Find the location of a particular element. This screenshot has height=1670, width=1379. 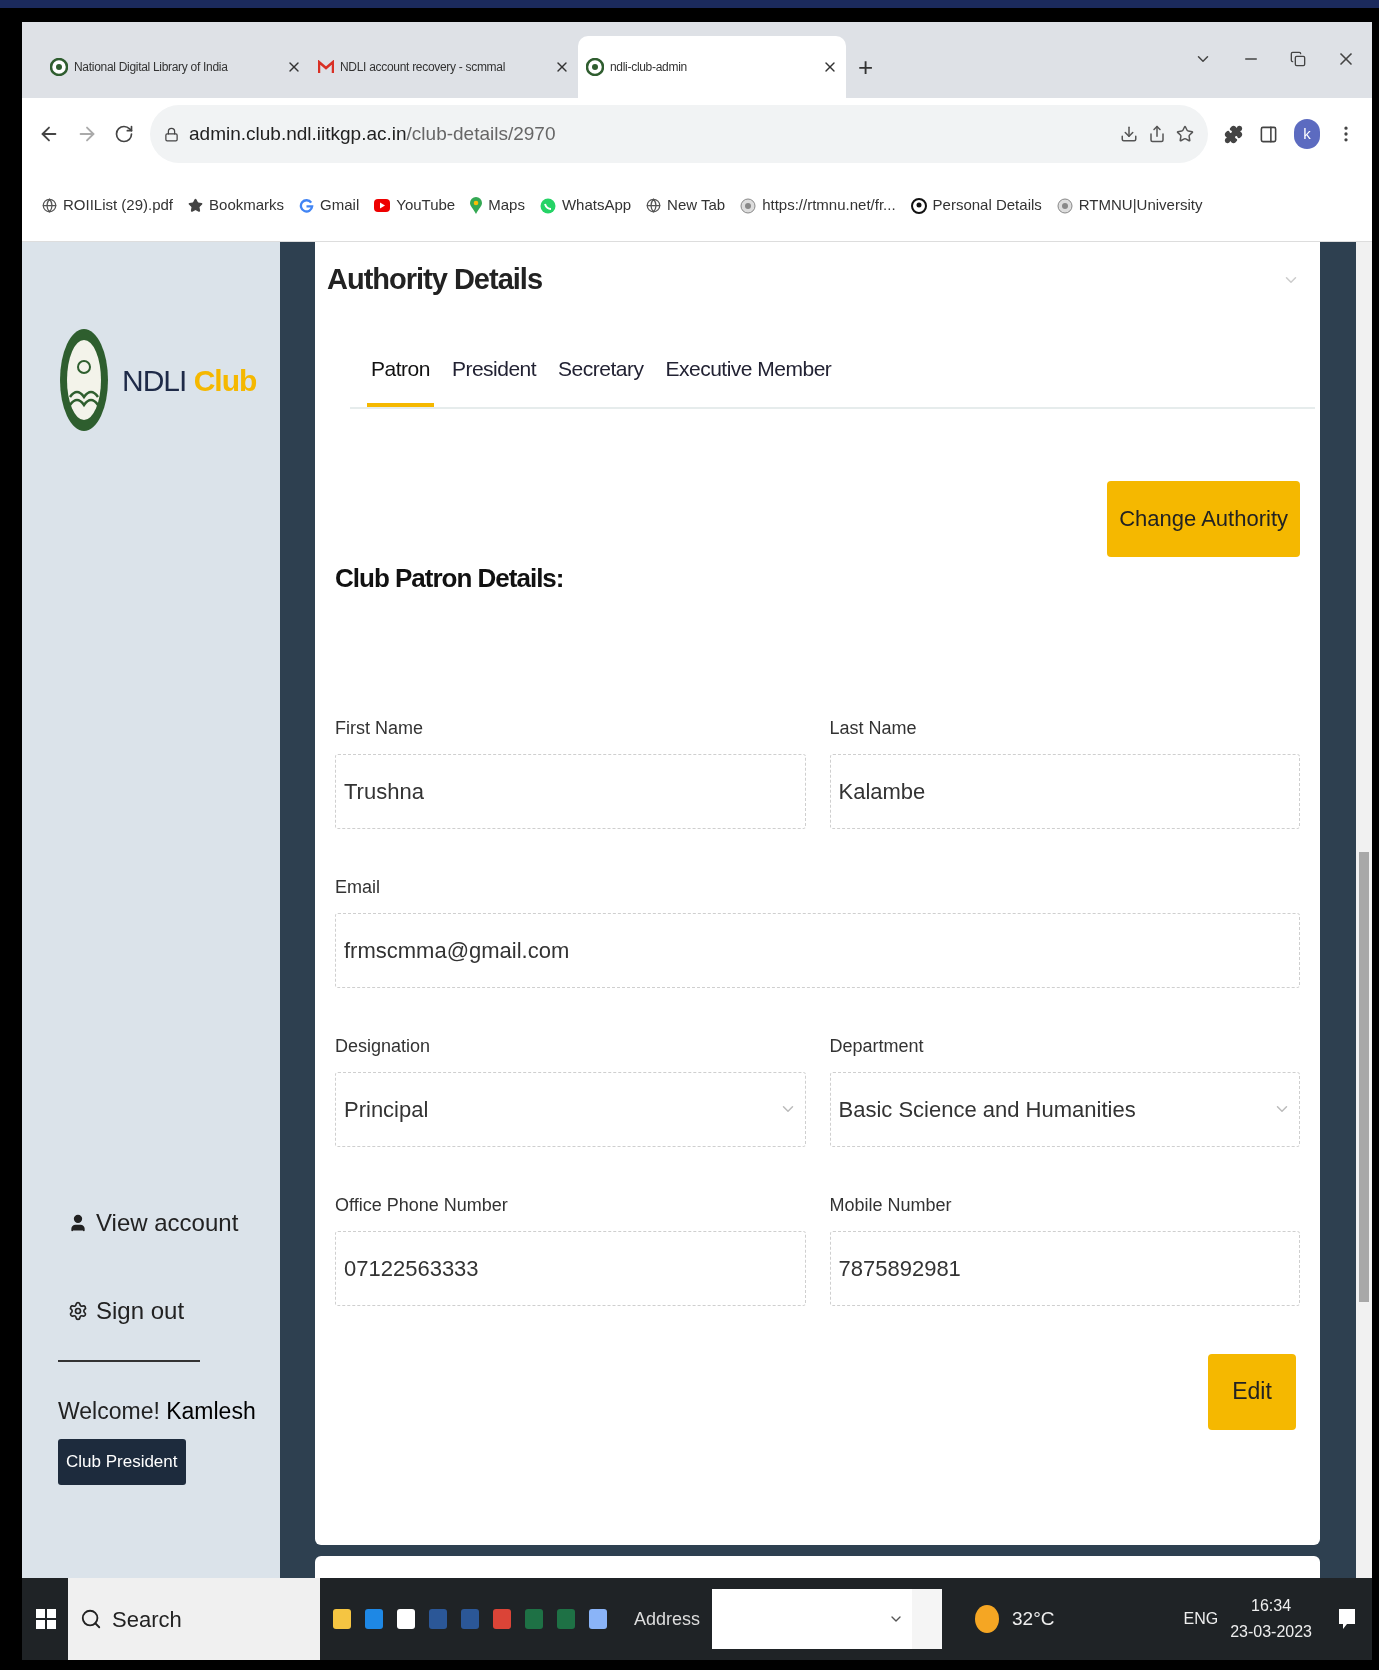

field-label: First Name is located at coordinates (379, 728).